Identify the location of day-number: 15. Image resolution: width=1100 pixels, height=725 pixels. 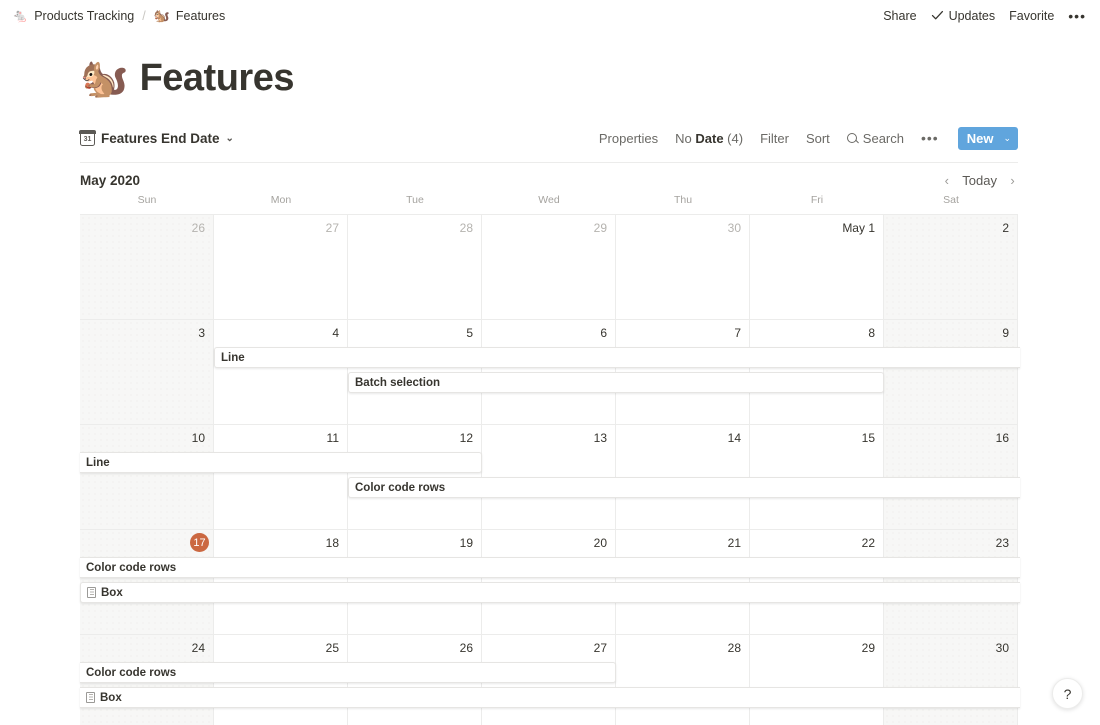
(868, 438).